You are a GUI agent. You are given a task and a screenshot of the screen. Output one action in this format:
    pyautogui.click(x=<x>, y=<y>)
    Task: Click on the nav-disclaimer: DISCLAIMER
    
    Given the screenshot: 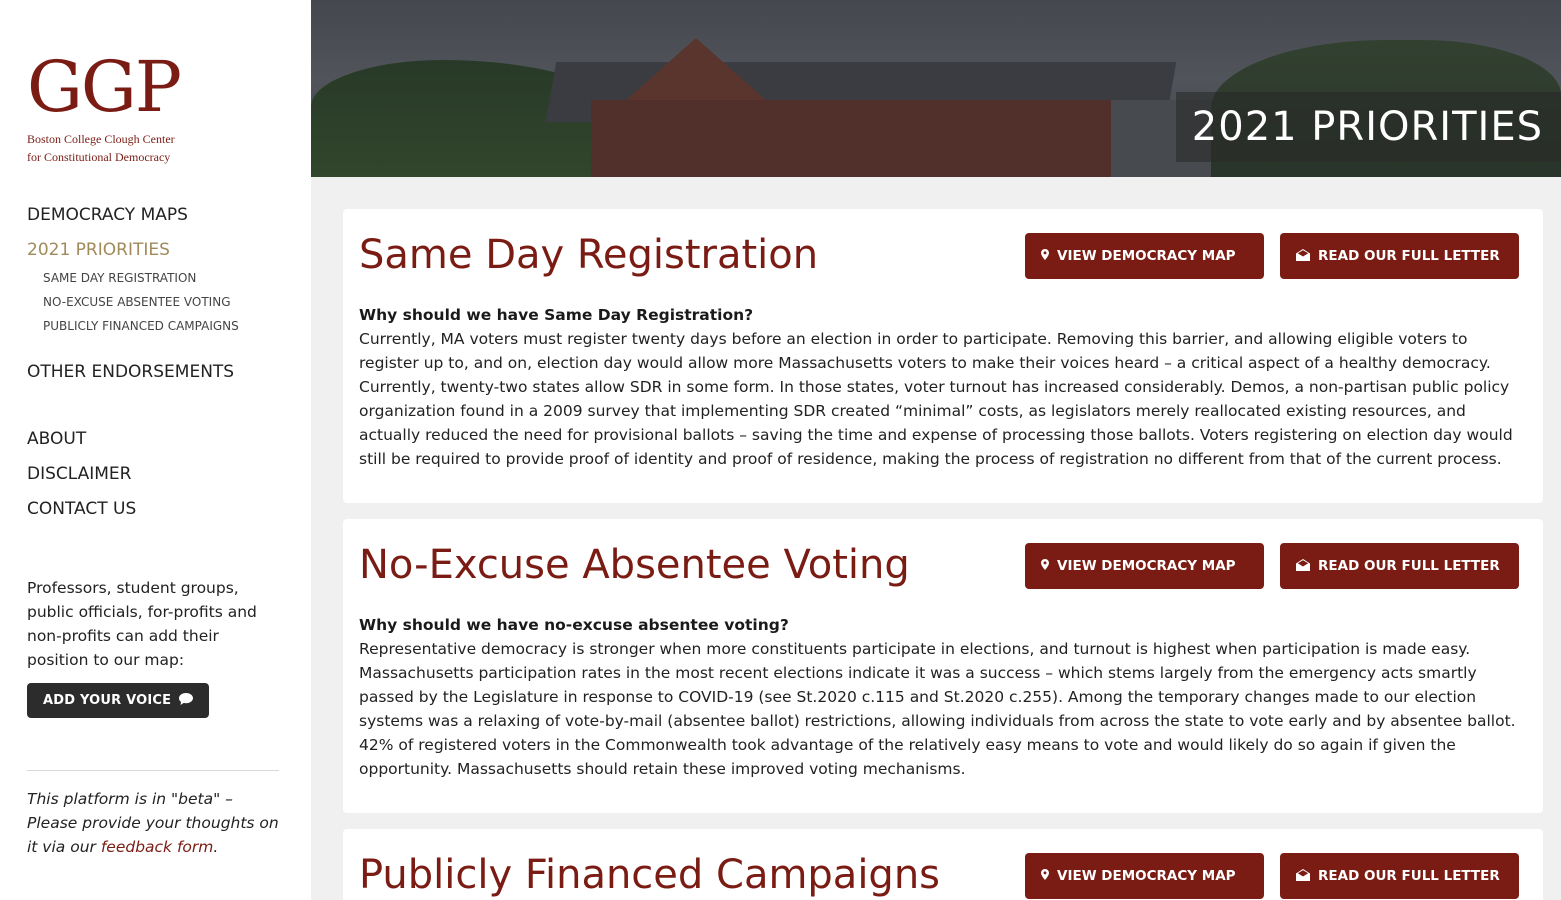 What is the action you would take?
    pyautogui.click(x=157, y=474)
    